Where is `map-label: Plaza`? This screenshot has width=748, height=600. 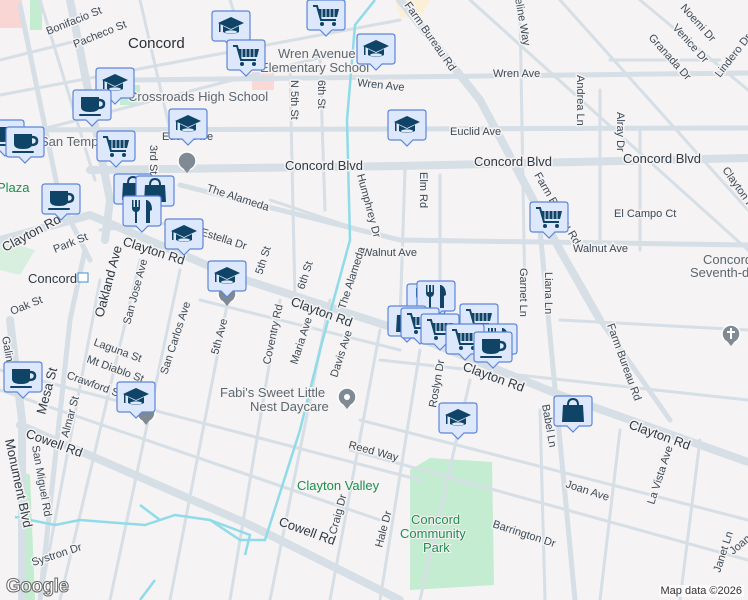 map-label: Plaza is located at coordinates (15, 187).